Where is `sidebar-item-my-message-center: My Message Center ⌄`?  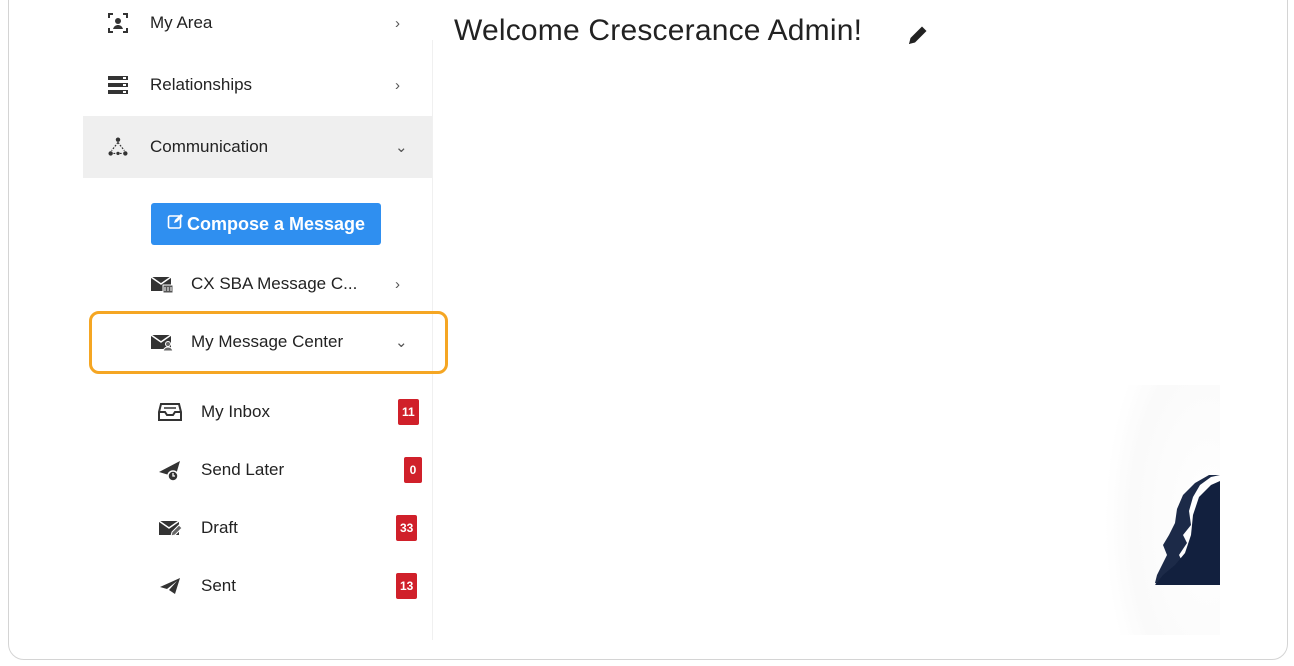 sidebar-item-my-message-center: My Message Center ⌄ is located at coordinates (280, 342).